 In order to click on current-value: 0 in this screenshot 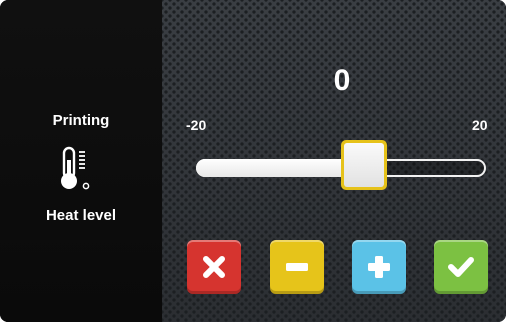, I will do `click(342, 80)`.